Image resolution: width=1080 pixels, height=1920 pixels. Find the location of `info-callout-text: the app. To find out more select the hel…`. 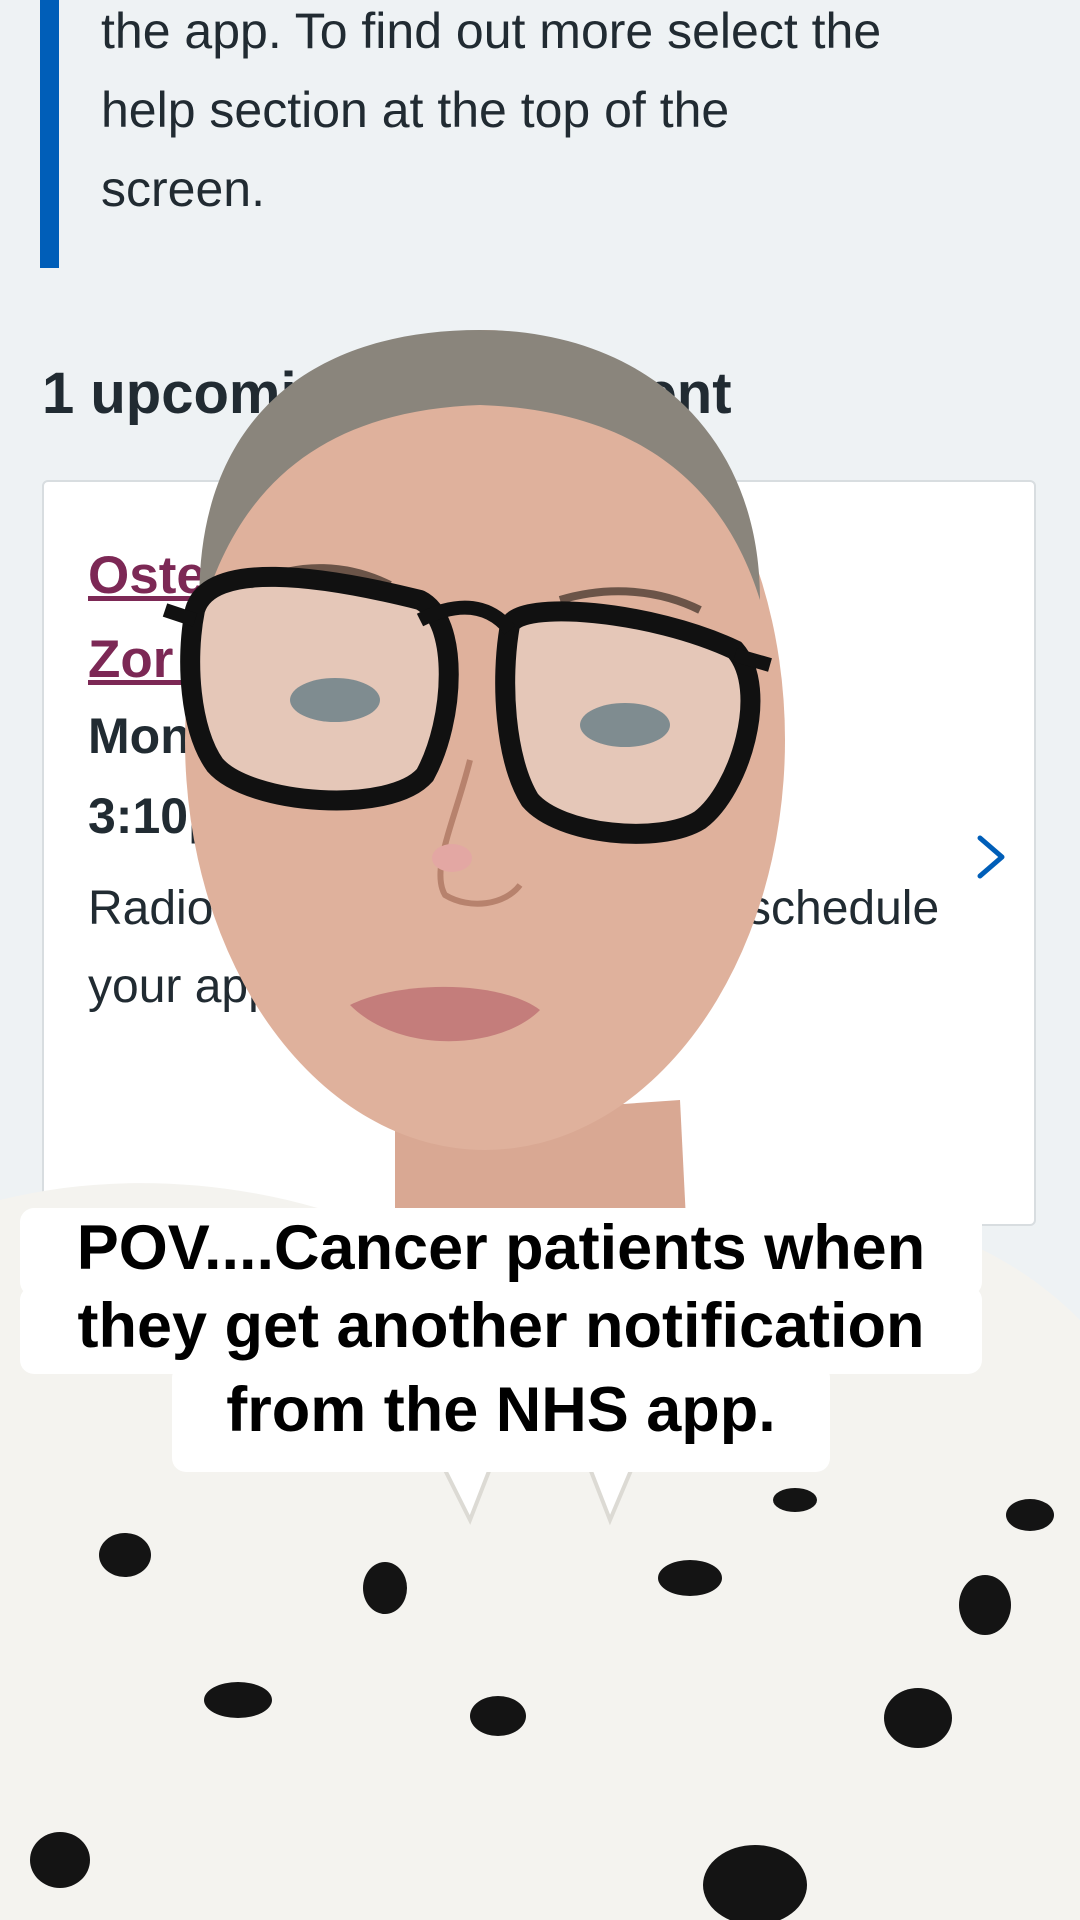

info-callout-text: the app. To find out more select the hel… is located at coordinates (491, 110).